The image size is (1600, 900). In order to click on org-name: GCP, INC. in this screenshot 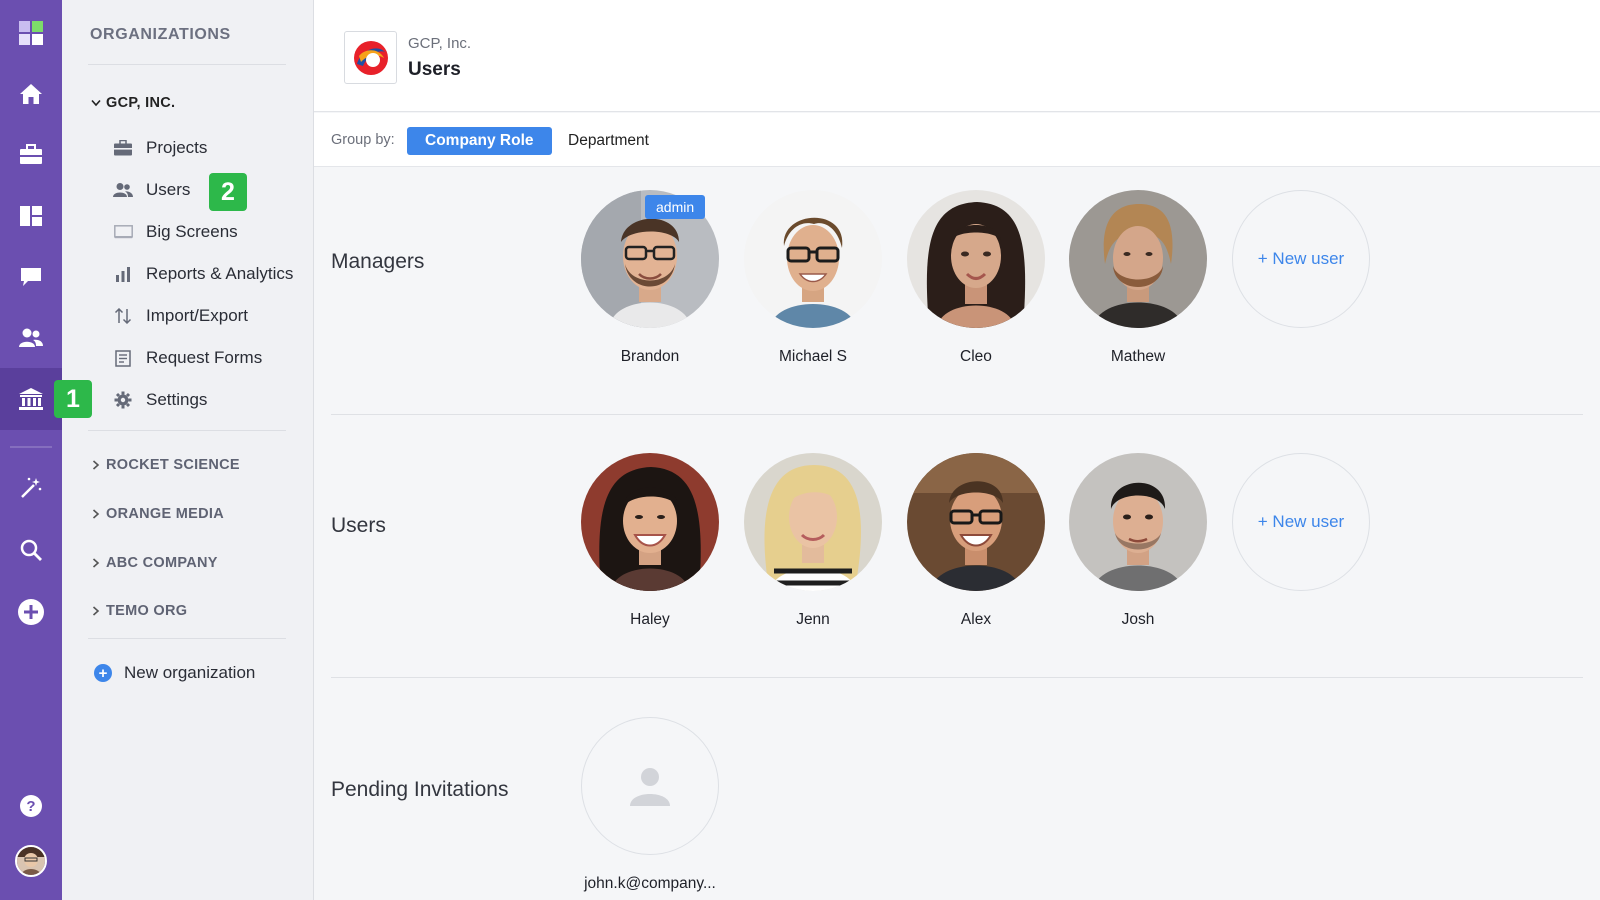, I will do `click(141, 103)`.